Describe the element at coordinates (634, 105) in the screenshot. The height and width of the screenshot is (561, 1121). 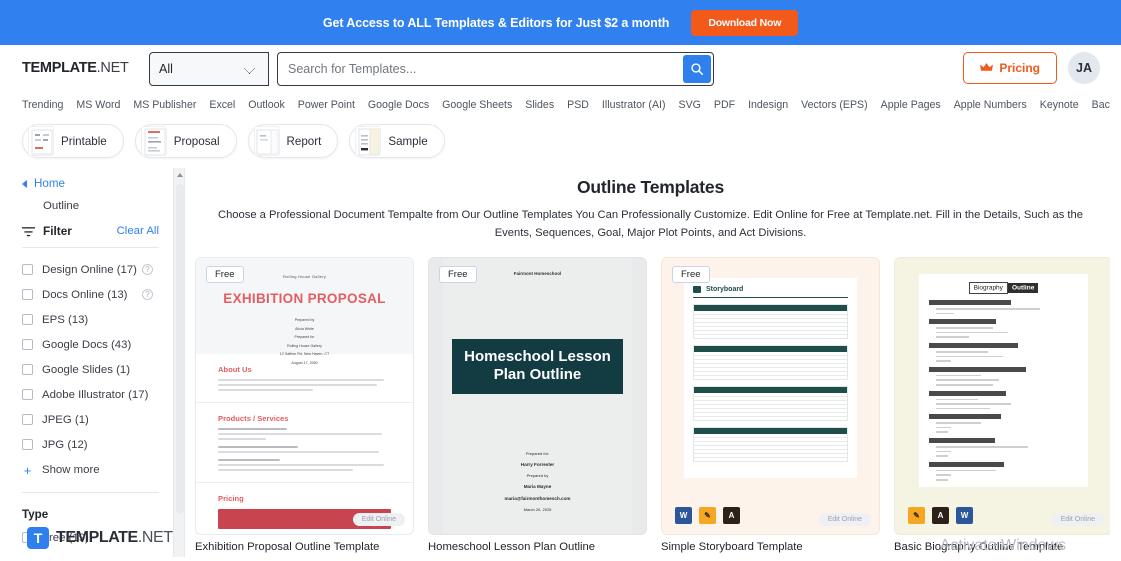
I see `catnav-item-illustrator: Illustrator (AI)` at that location.